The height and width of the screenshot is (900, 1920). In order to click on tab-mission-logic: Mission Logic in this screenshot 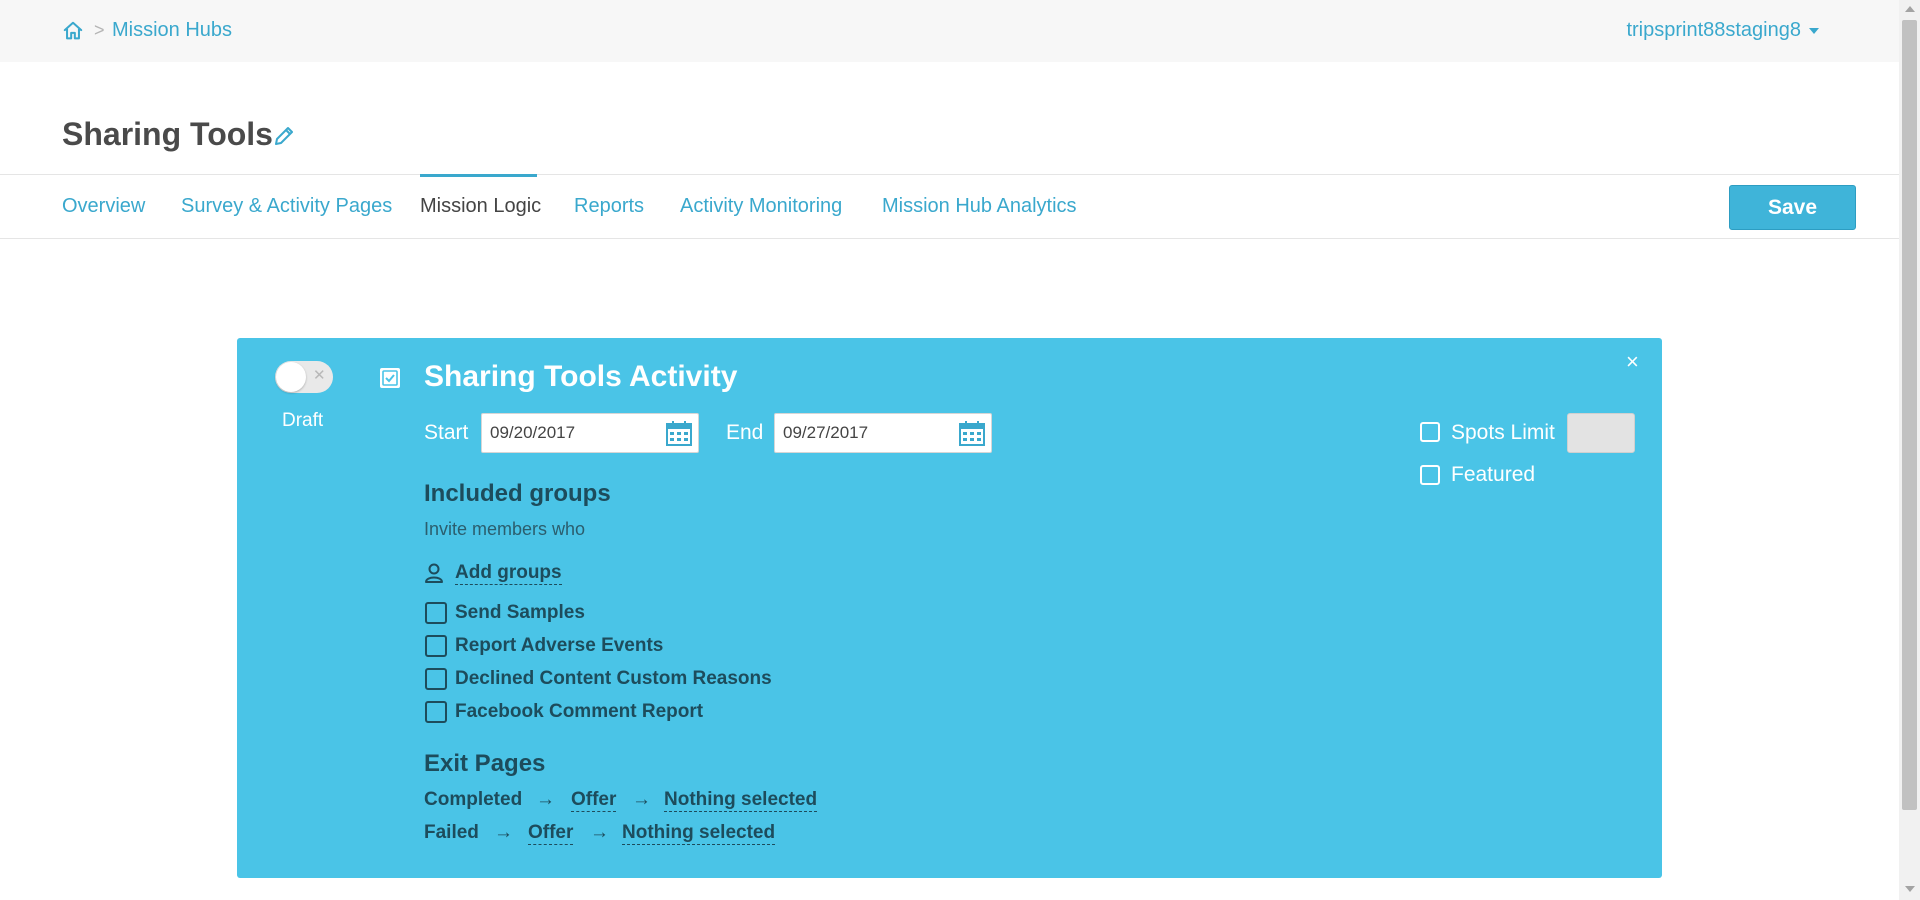, I will do `click(480, 206)`.